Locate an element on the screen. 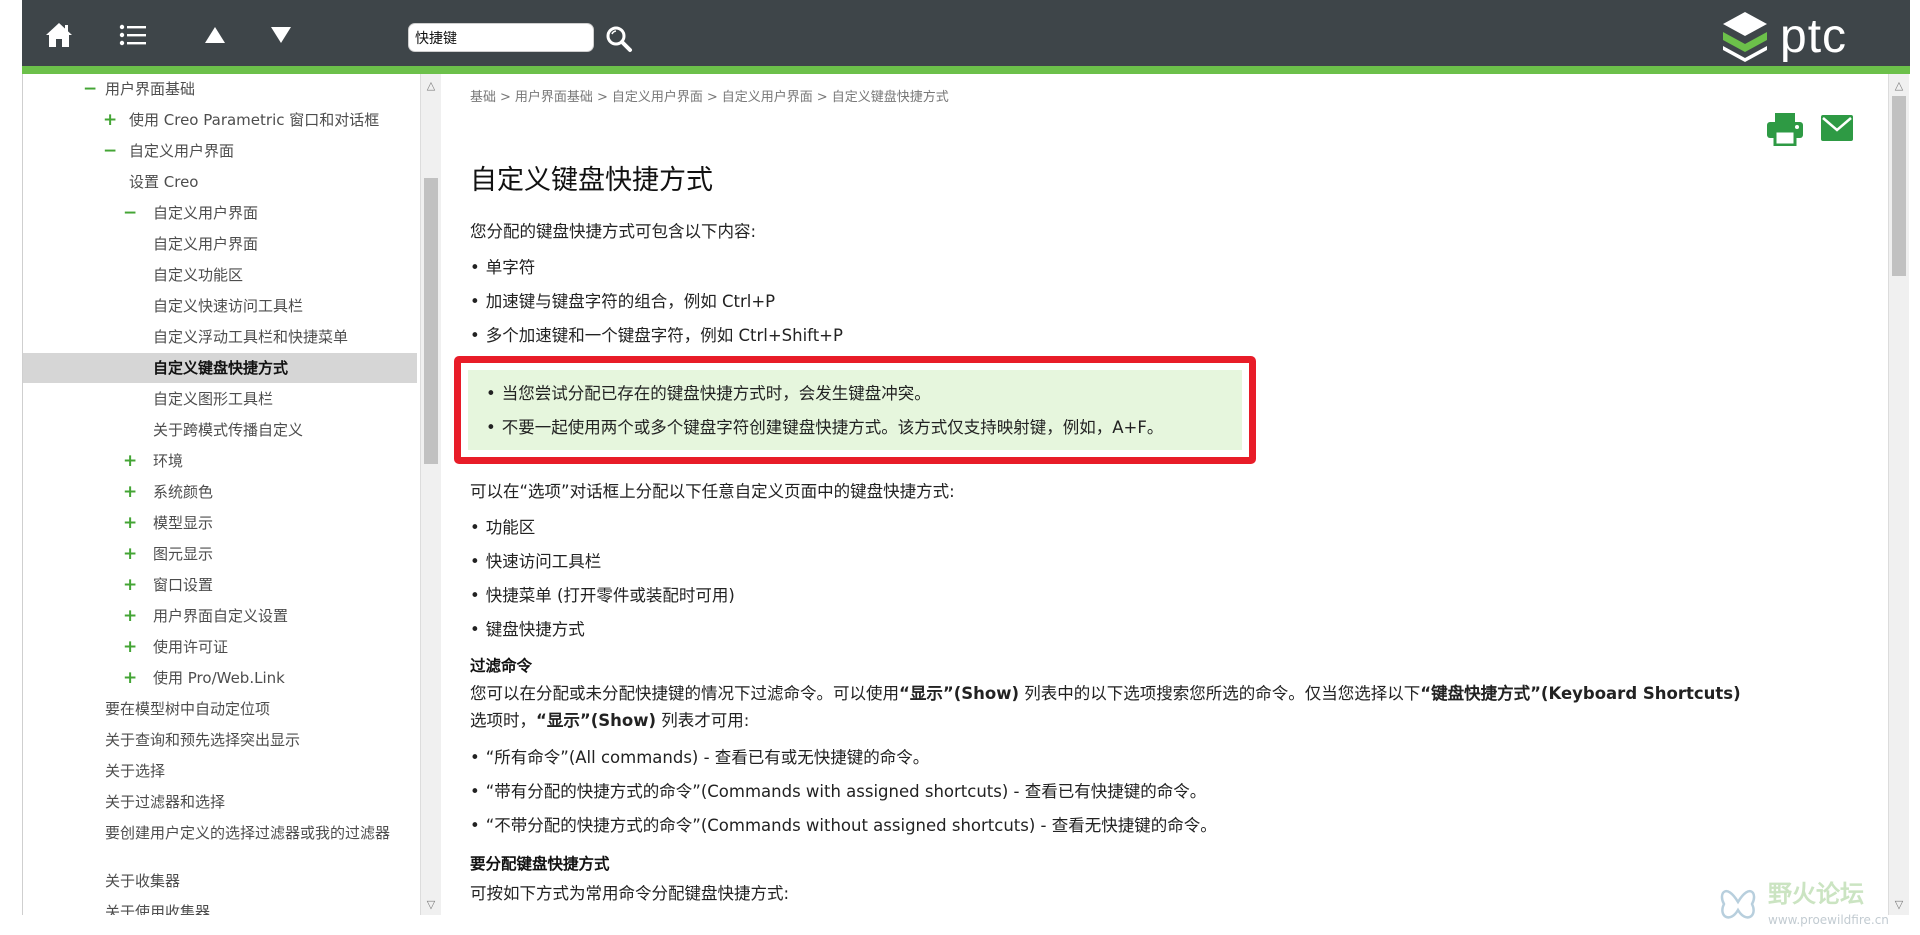 This screenshot has width=1920, height=935. toc-item: 关于选择 is located at coordinates (220, 771).